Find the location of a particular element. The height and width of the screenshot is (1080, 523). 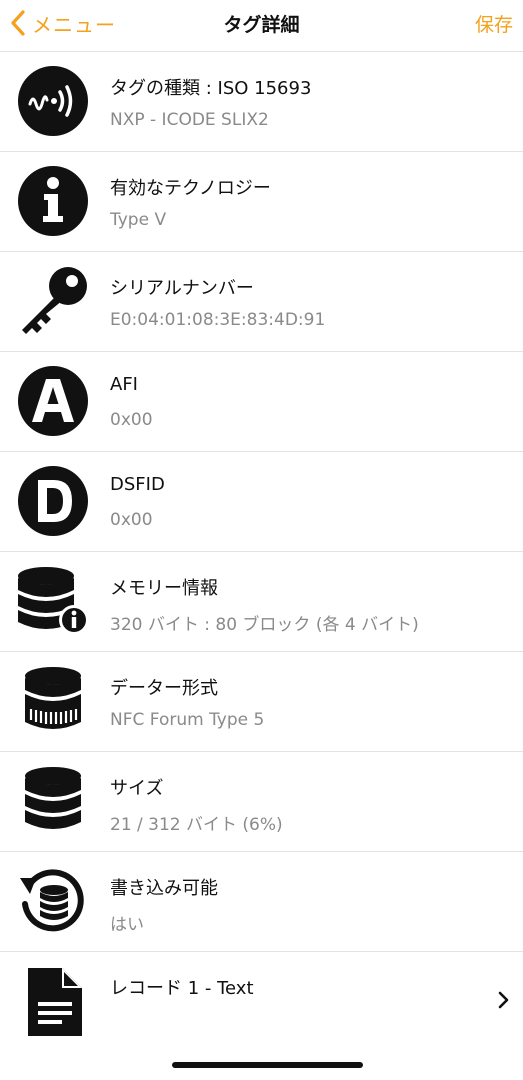

database-icon is located at coordinates (53, 801).